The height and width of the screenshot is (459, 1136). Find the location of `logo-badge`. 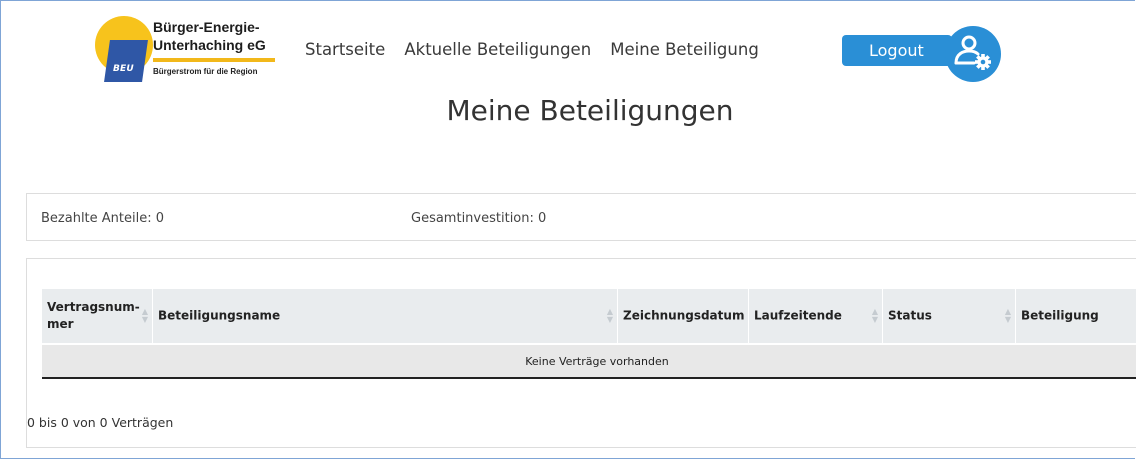

logo-badge is located at coordinates (126, 61).